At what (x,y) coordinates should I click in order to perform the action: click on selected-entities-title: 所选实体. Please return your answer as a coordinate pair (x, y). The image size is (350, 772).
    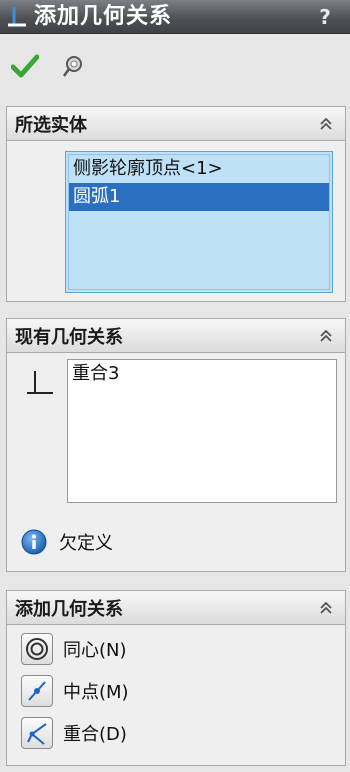
    Looking at the image, I should click on (51, 125).